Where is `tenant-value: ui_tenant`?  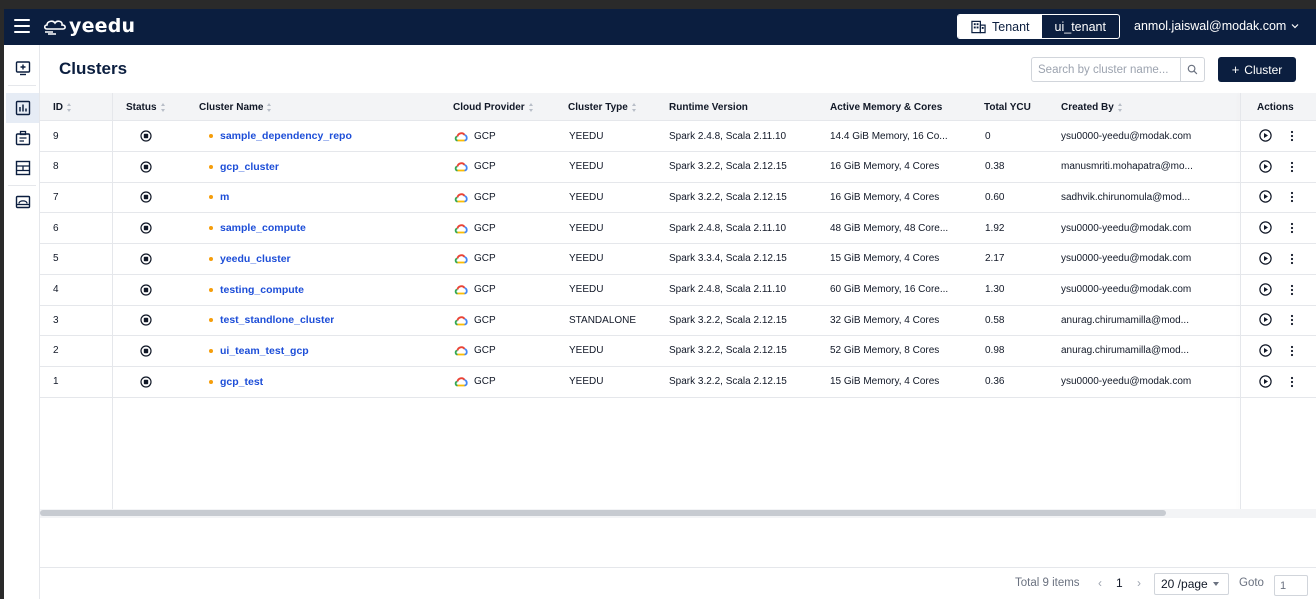
tenant-value: ui_tenant is located at coordinates (1080, 26).